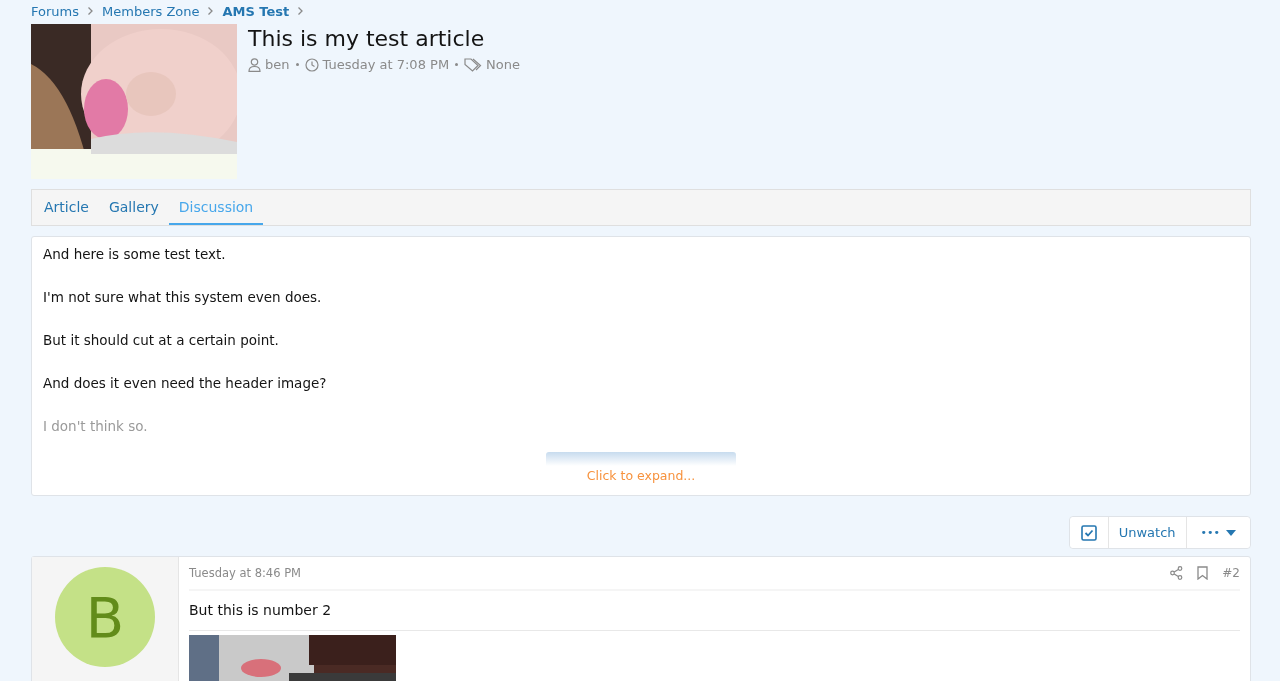  I want to click on checkbox-icon, so click(1088, 532).